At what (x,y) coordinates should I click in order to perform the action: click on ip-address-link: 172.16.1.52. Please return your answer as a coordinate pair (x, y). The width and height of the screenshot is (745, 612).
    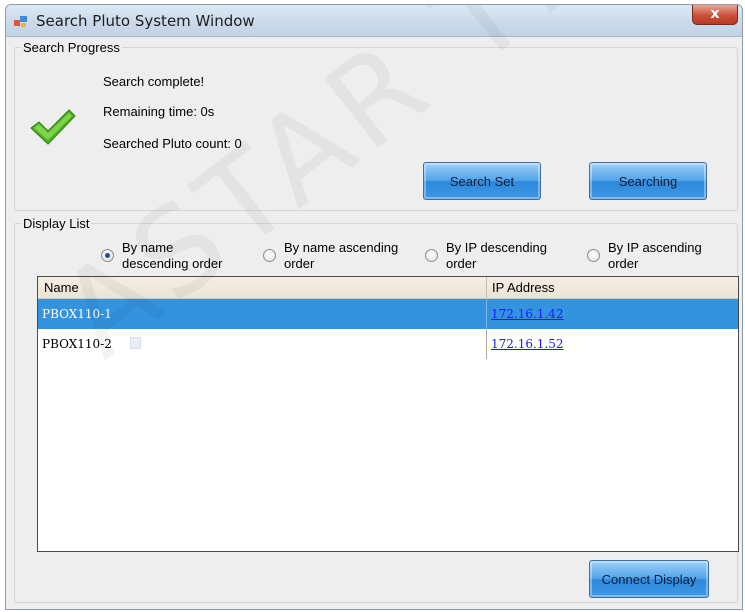
    Looking at the image, I should click on (527, 344).